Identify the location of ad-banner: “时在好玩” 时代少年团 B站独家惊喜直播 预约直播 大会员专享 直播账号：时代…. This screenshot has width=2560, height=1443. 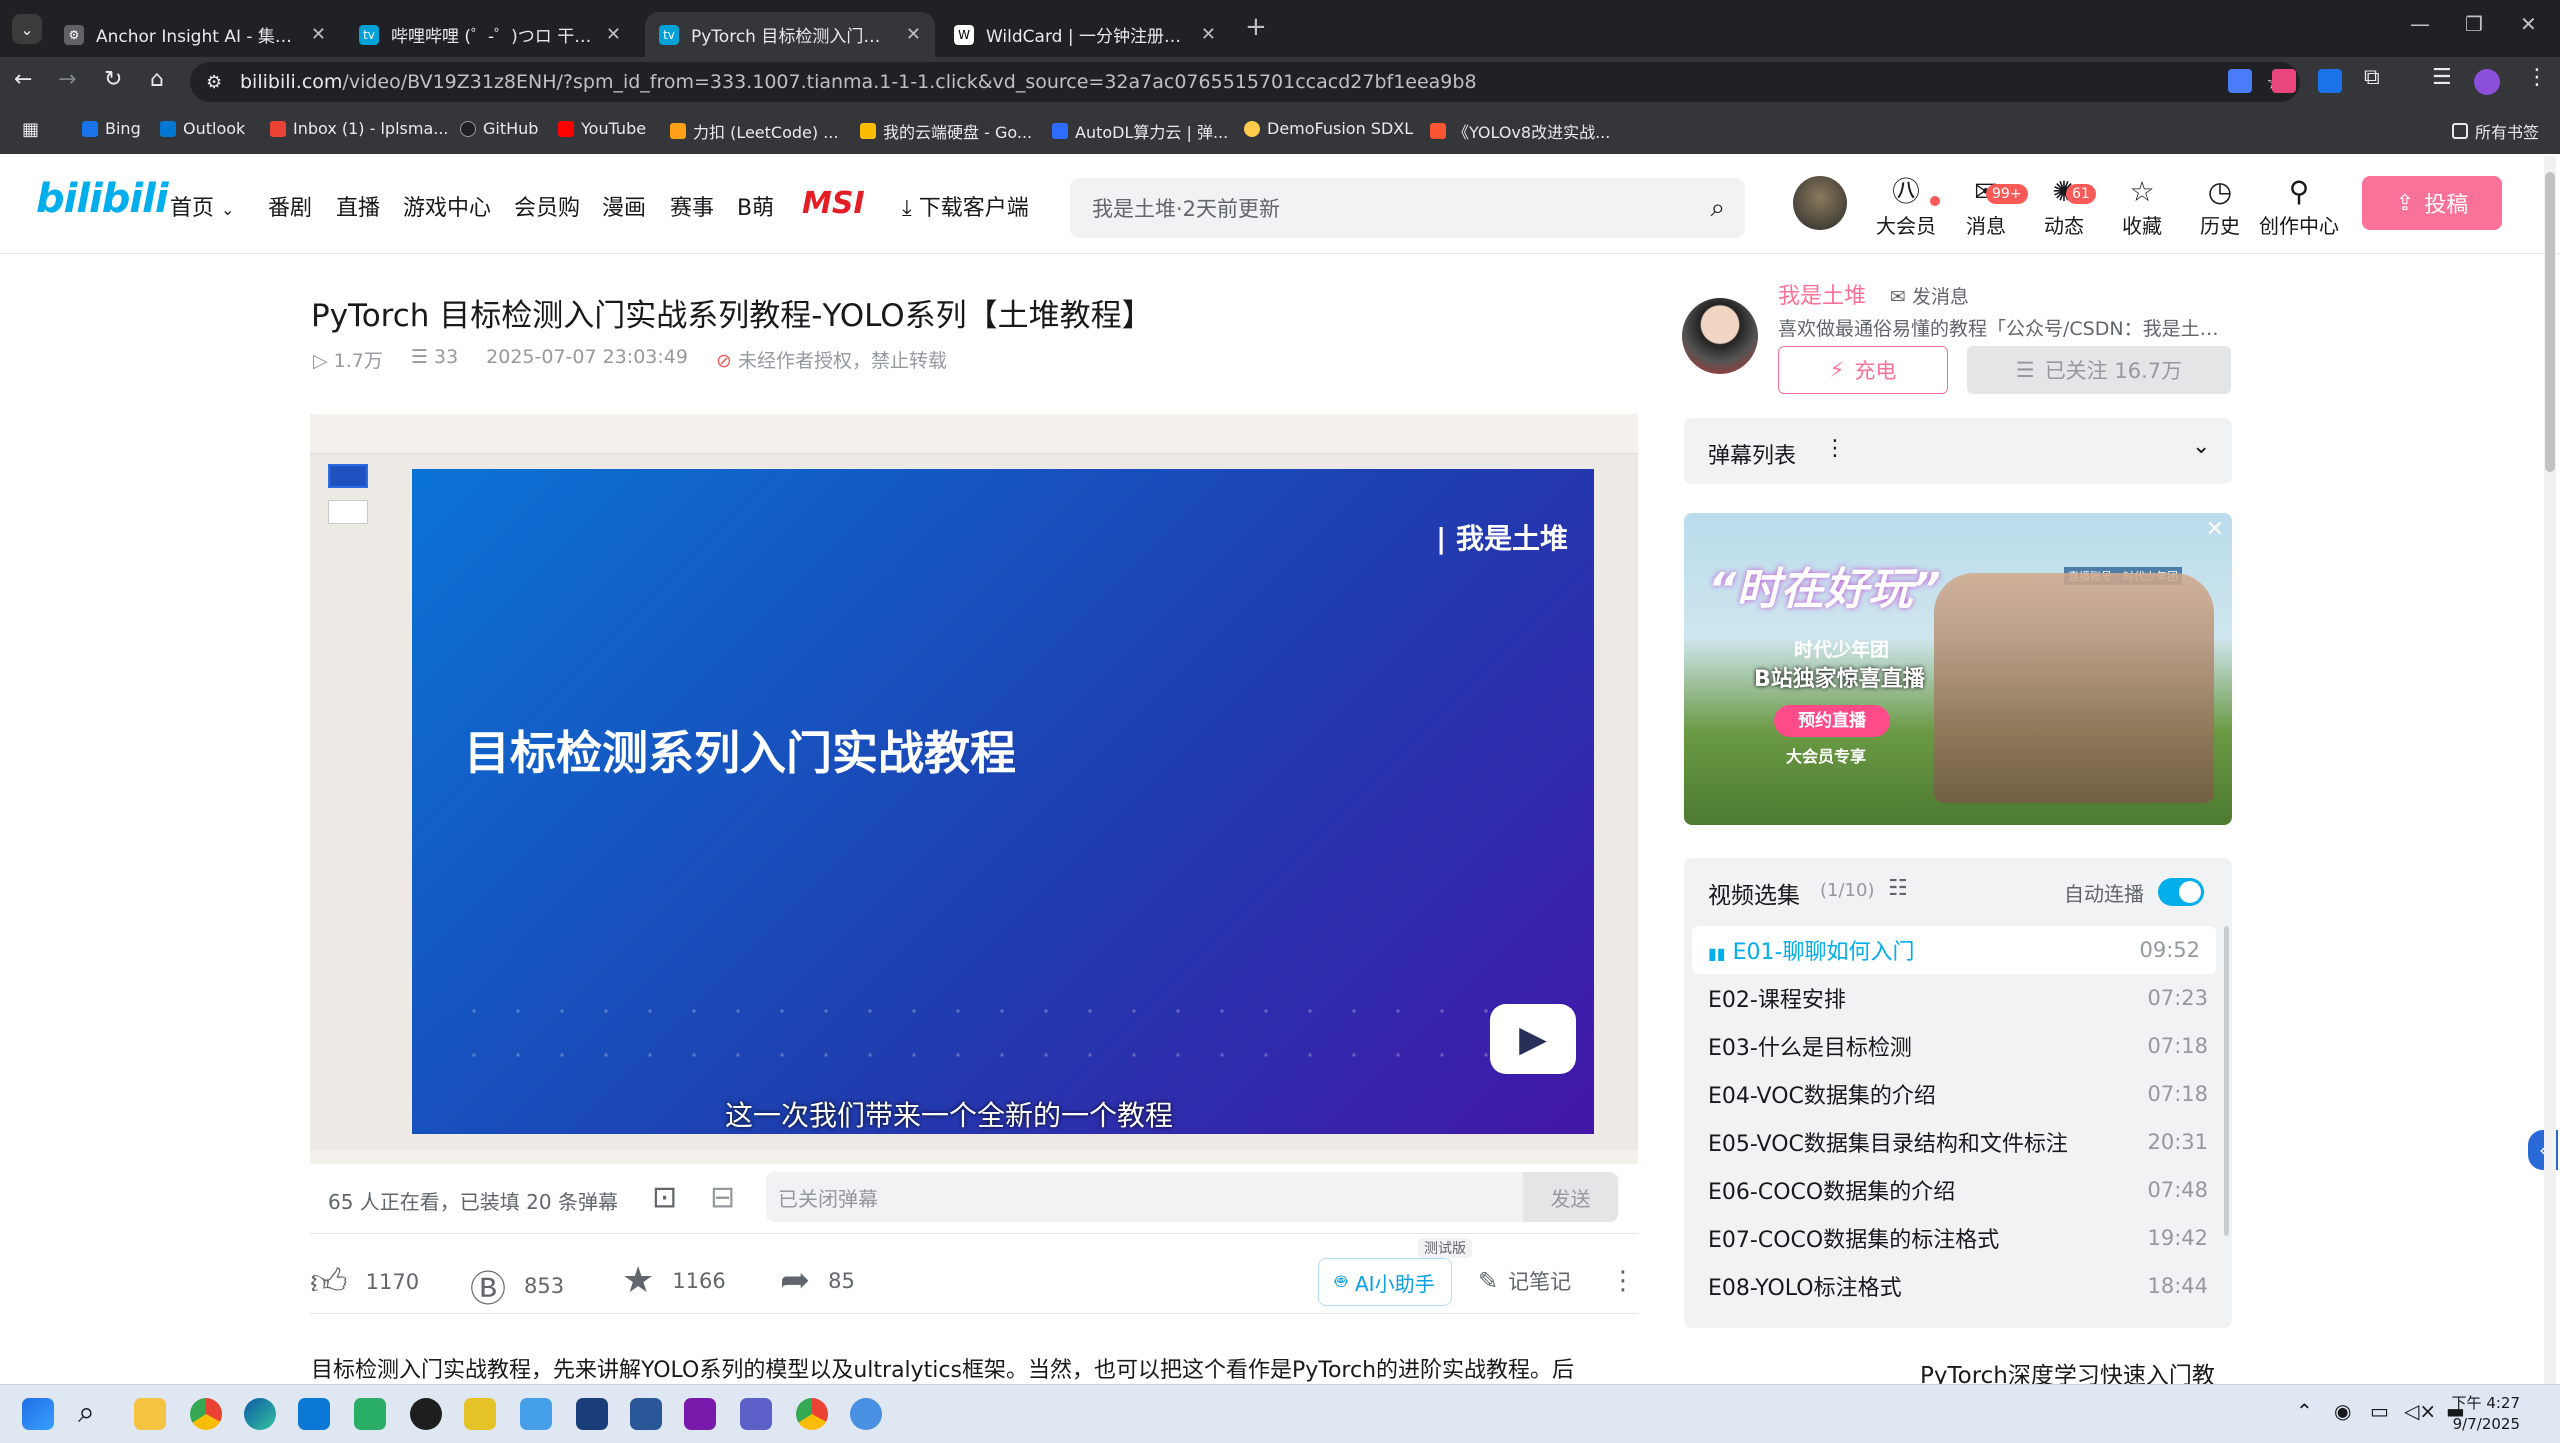
(1958, 669).